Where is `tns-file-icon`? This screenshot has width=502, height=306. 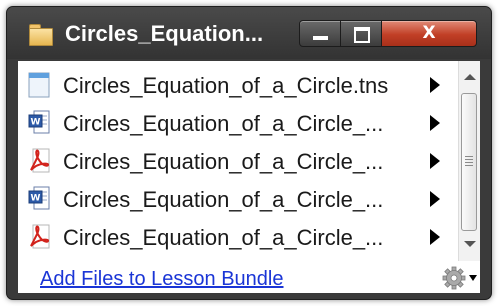 tns-file-icon is located at coordinates (39, 85).